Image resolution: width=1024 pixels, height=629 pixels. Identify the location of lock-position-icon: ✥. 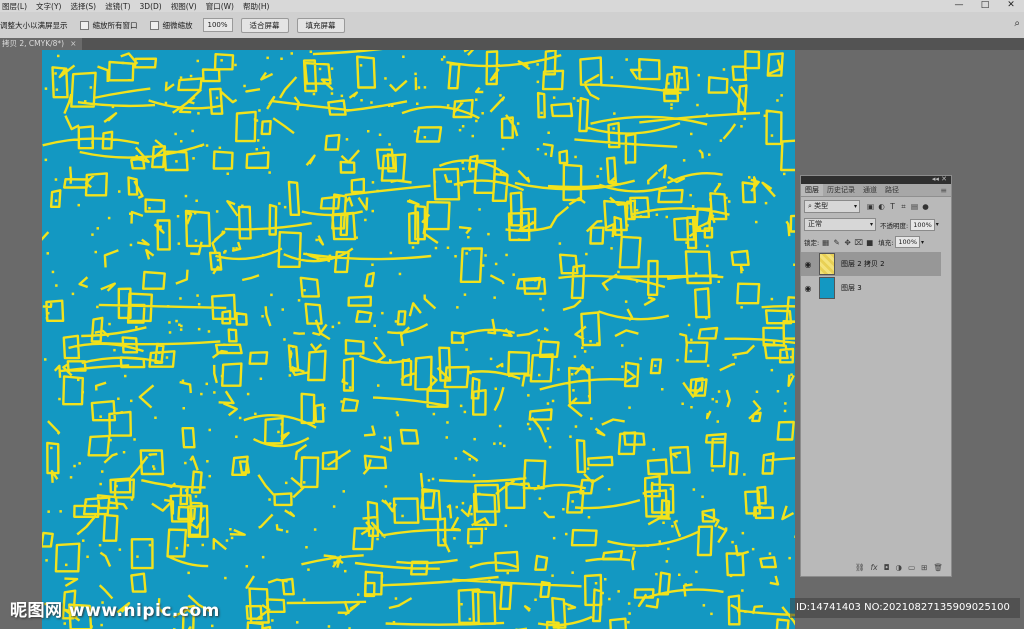
(847, 242).